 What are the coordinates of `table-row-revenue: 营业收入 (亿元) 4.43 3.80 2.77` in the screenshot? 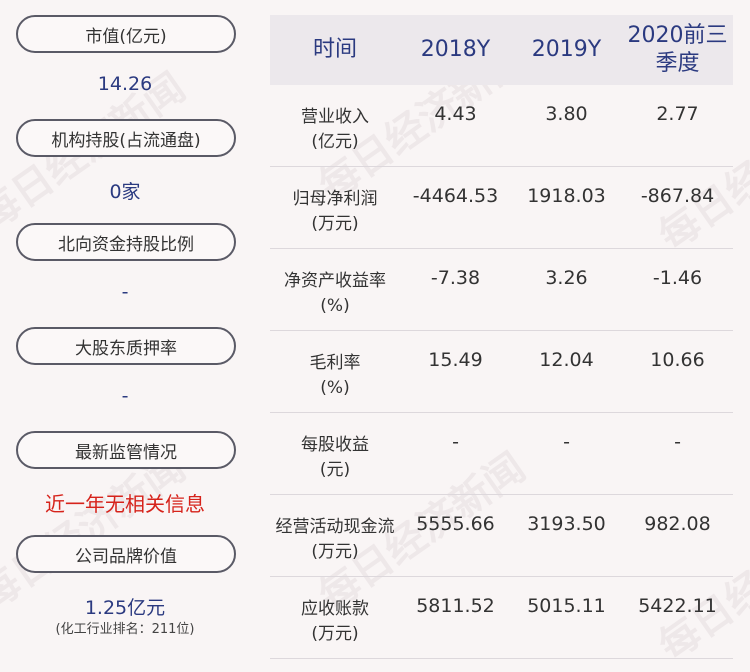 It's located at (501, 126).